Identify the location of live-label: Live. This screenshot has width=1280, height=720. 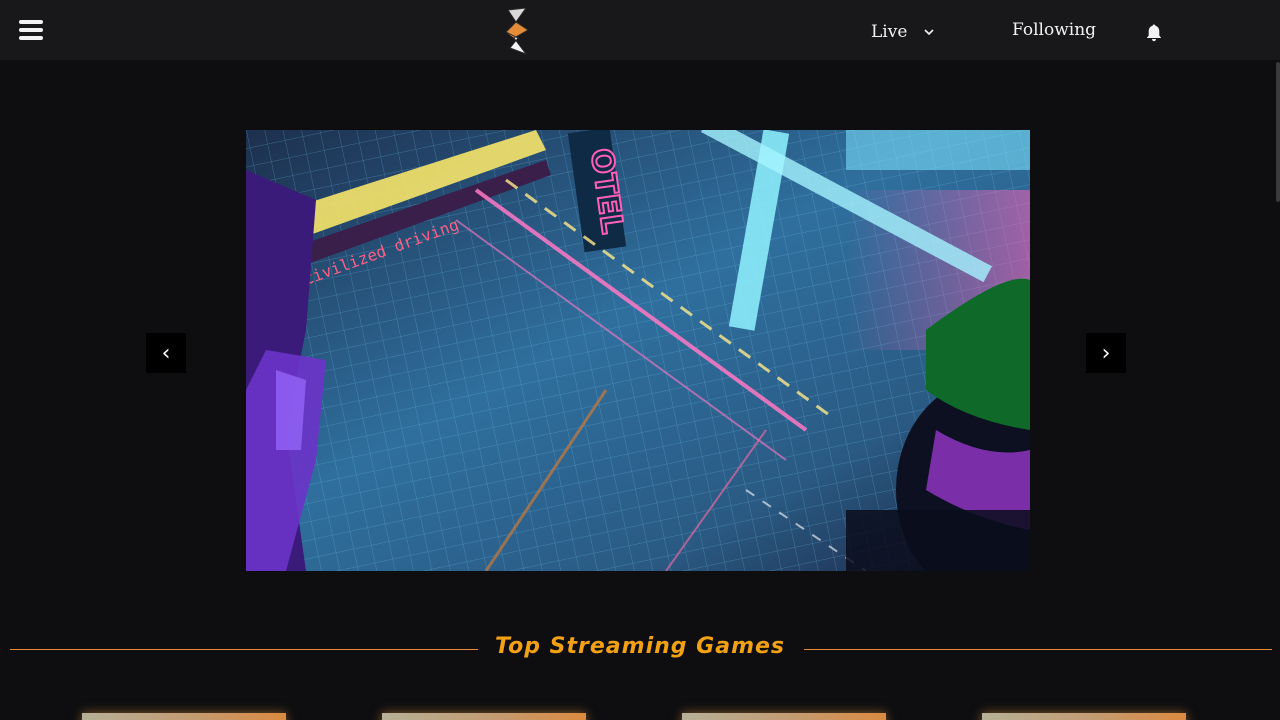
(889, 32).